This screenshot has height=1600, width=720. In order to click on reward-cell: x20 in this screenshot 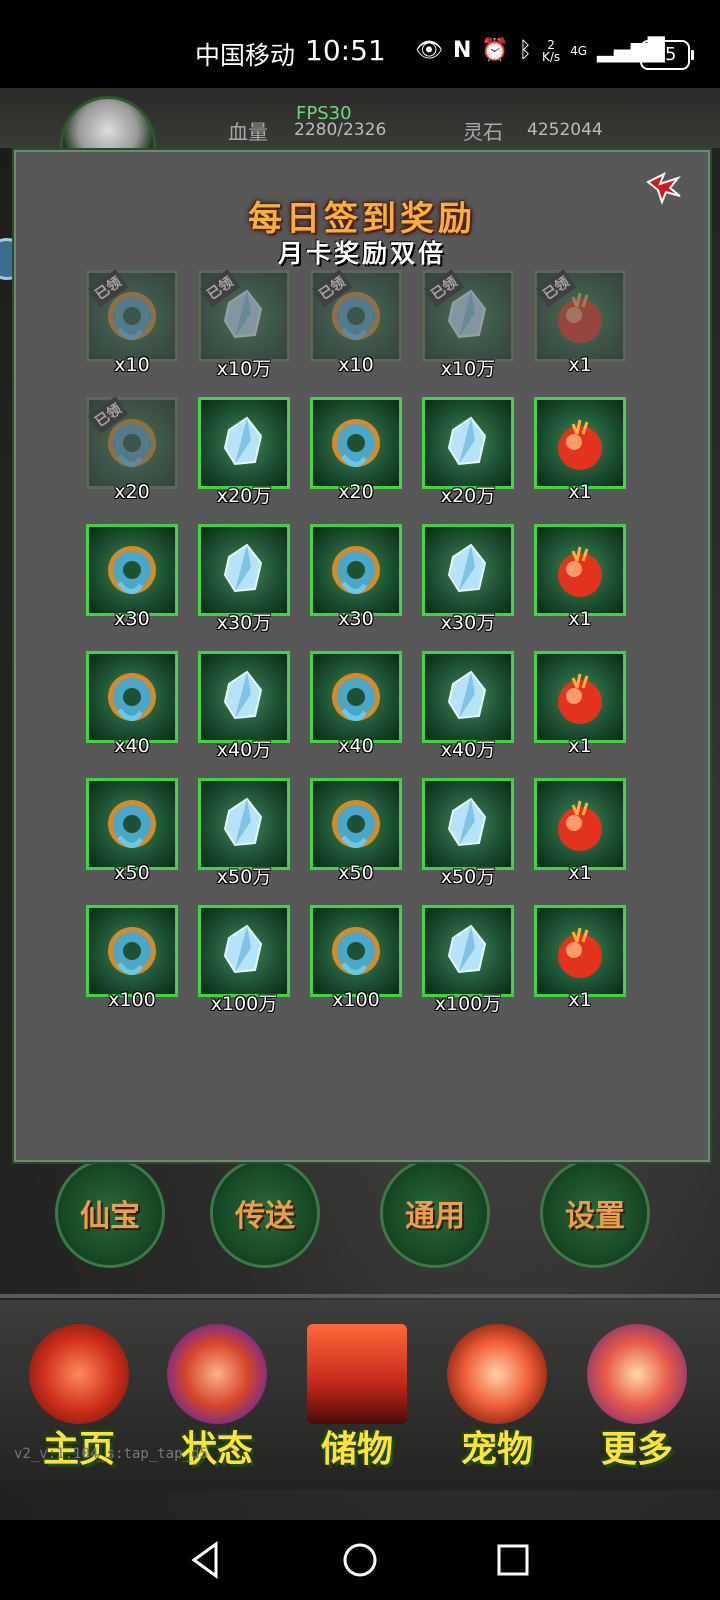, I will do `click(356, 452)`.